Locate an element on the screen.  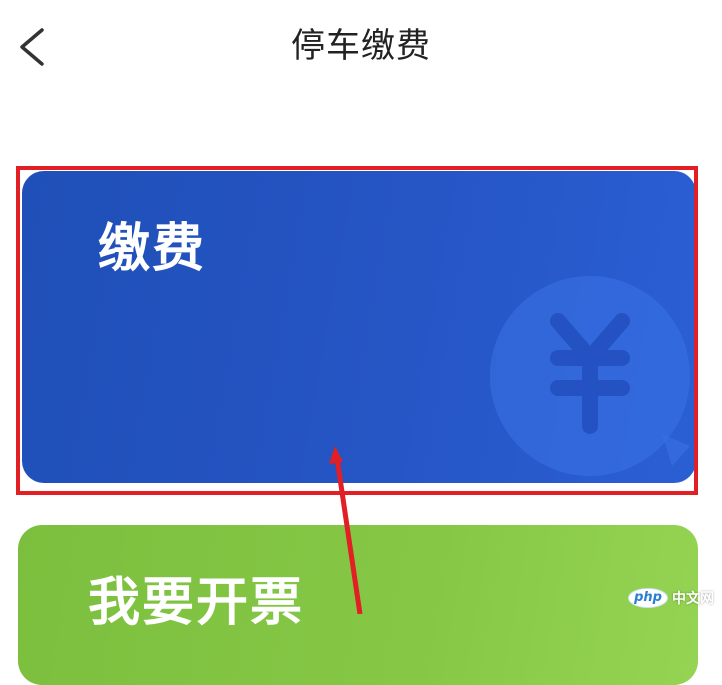
watermark: php 中文网 is located at coordinates (671, 598).